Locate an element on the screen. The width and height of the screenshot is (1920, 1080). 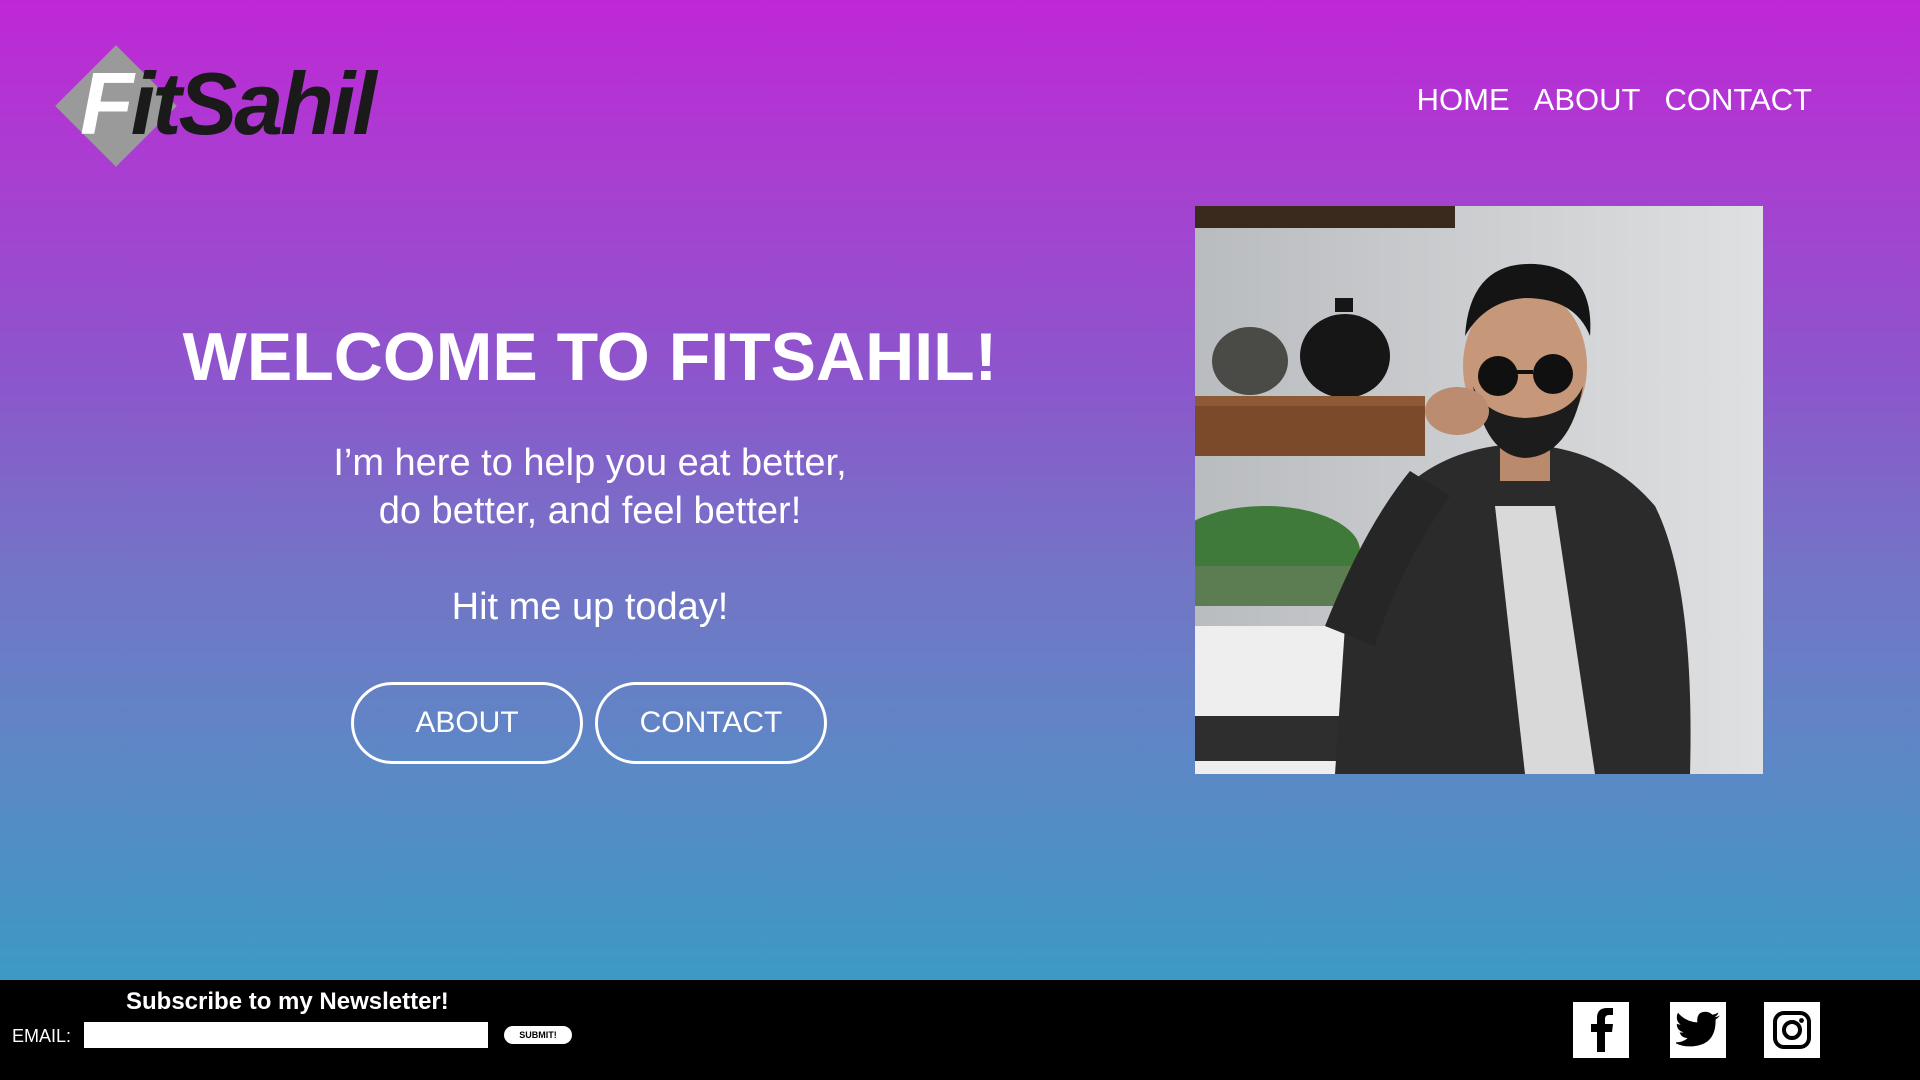
email-input is located at coordinates (286, 1035).